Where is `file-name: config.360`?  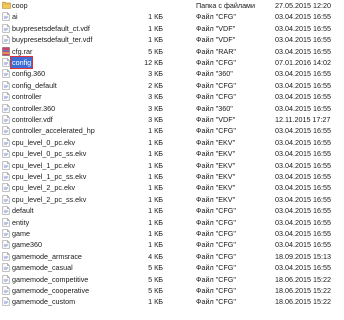
file-name: config.360 is located at coordinates (28, 73).